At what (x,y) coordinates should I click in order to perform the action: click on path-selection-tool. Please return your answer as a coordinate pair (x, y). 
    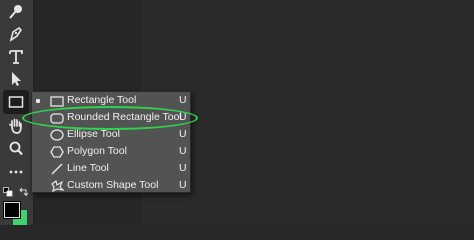
    Looking at the image, I should click on (16, 79).